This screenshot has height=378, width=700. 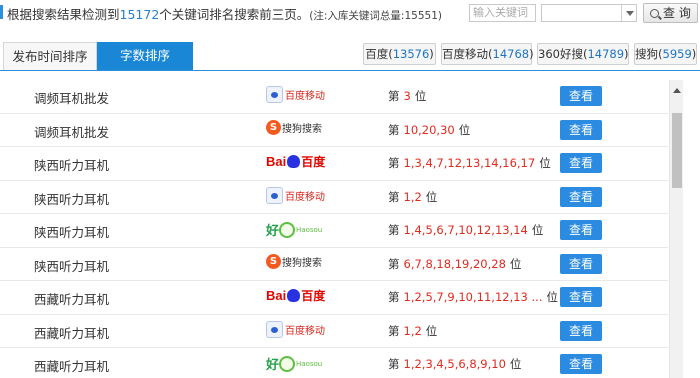 What do you see at coordinates (350, 70) in the screenshot?
I see `tab-divider` at bounding box center [350, 70].